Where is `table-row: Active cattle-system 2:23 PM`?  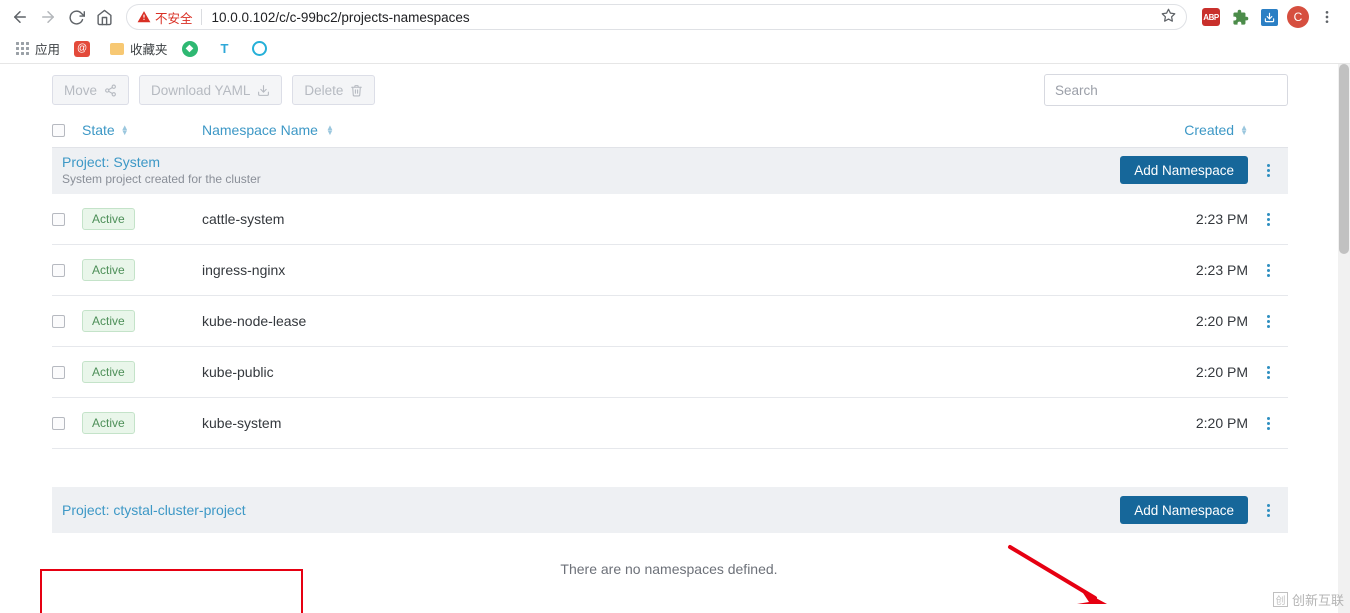 table-row: Active cattle-system 2:23 PM is located at coordinates (670, 219).